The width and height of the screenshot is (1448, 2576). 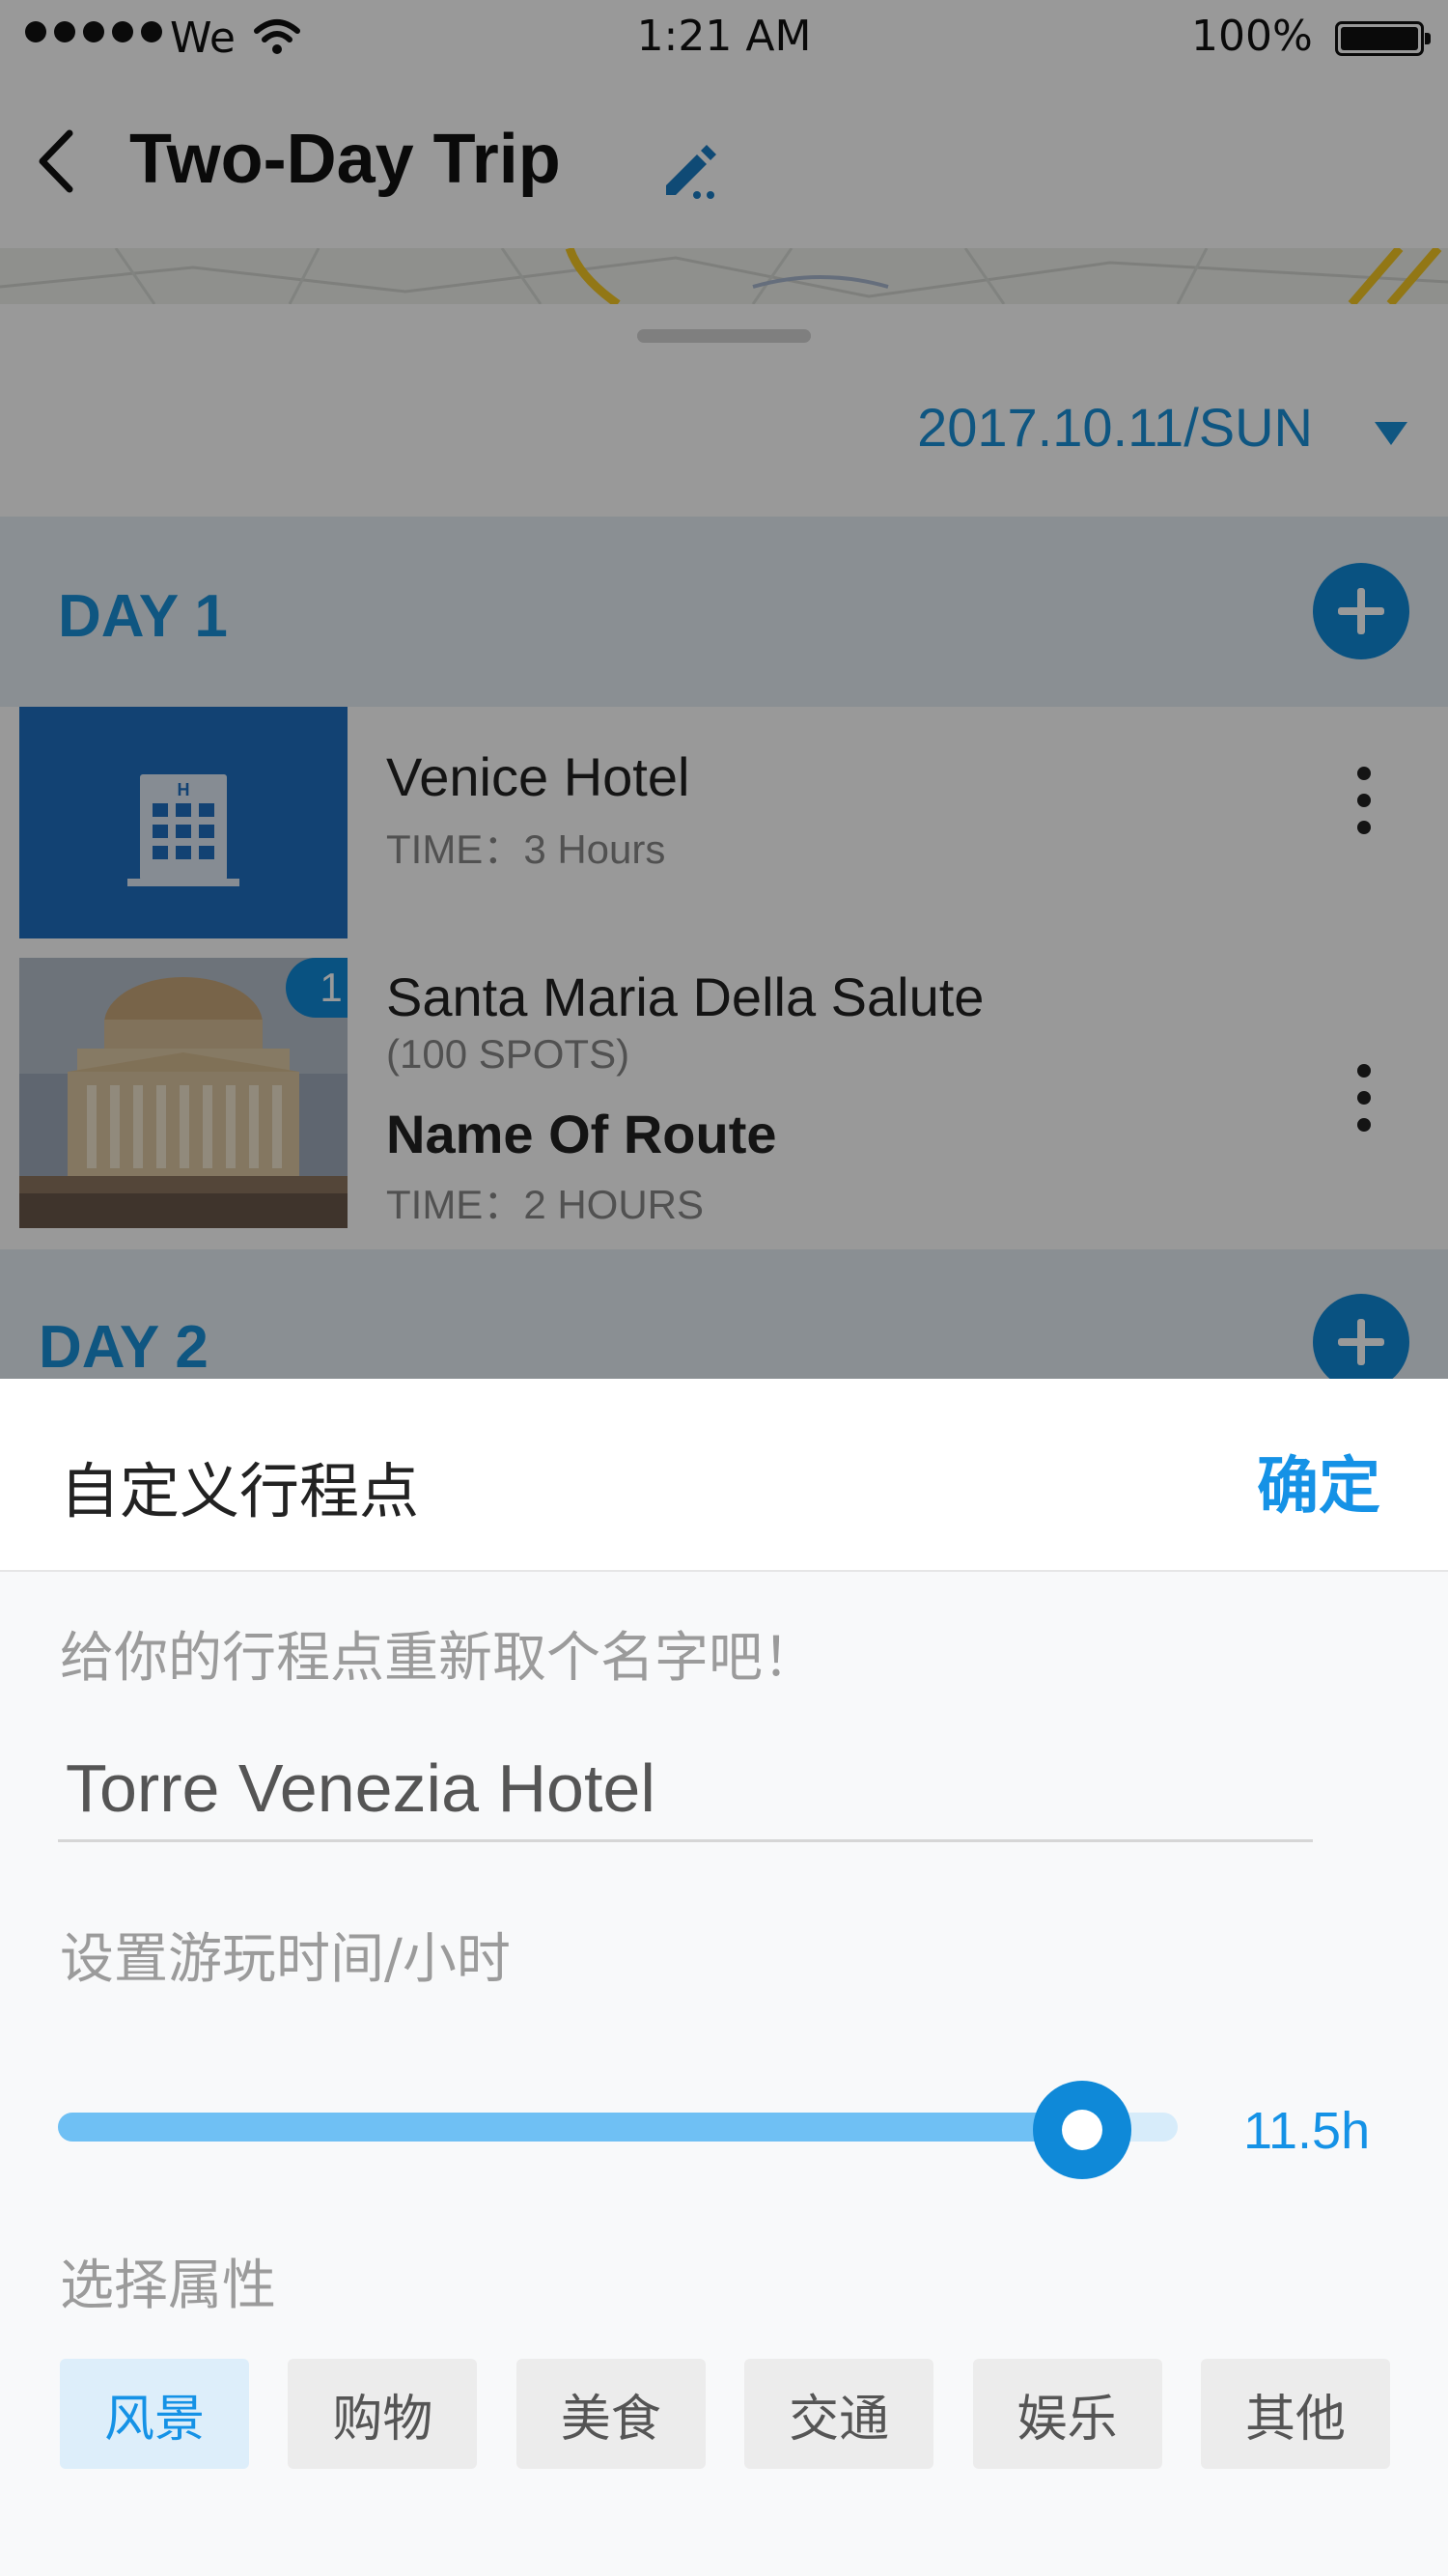 What do you see at coordinates (285, 1960) in the screenshot?
I see `time-label: 设置游玩时间/小时` at bounding box center [285, 1960].